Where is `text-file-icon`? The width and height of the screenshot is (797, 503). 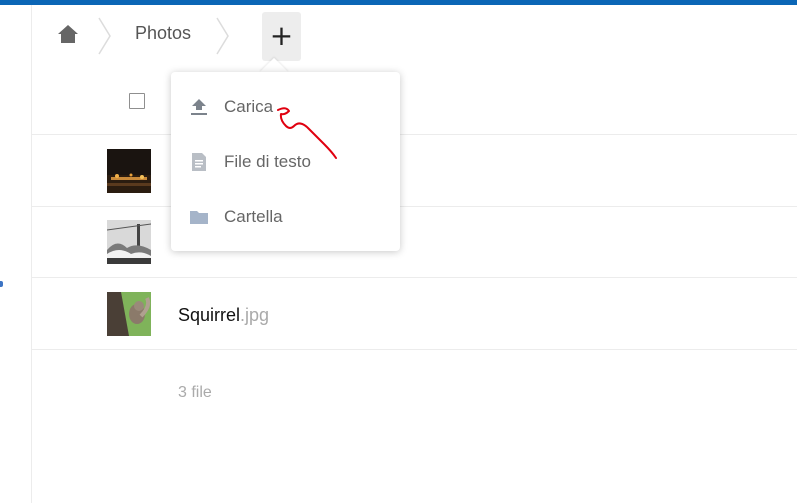
text-file-icon is located at coordinates (199, 162).